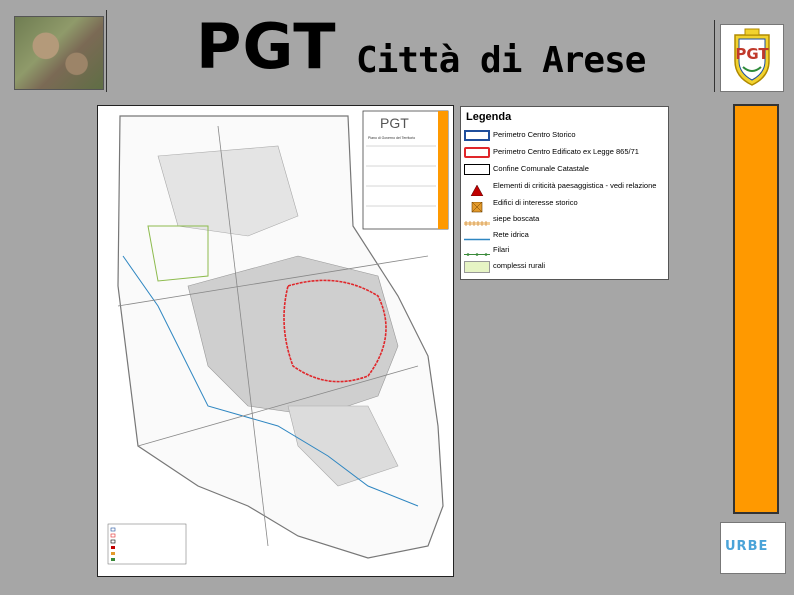 This screenshot has width=794, height=595. Describe the element at coordinates (394, 123) in the screenshot. I see `map-title-block-heading: PGT` at that location.